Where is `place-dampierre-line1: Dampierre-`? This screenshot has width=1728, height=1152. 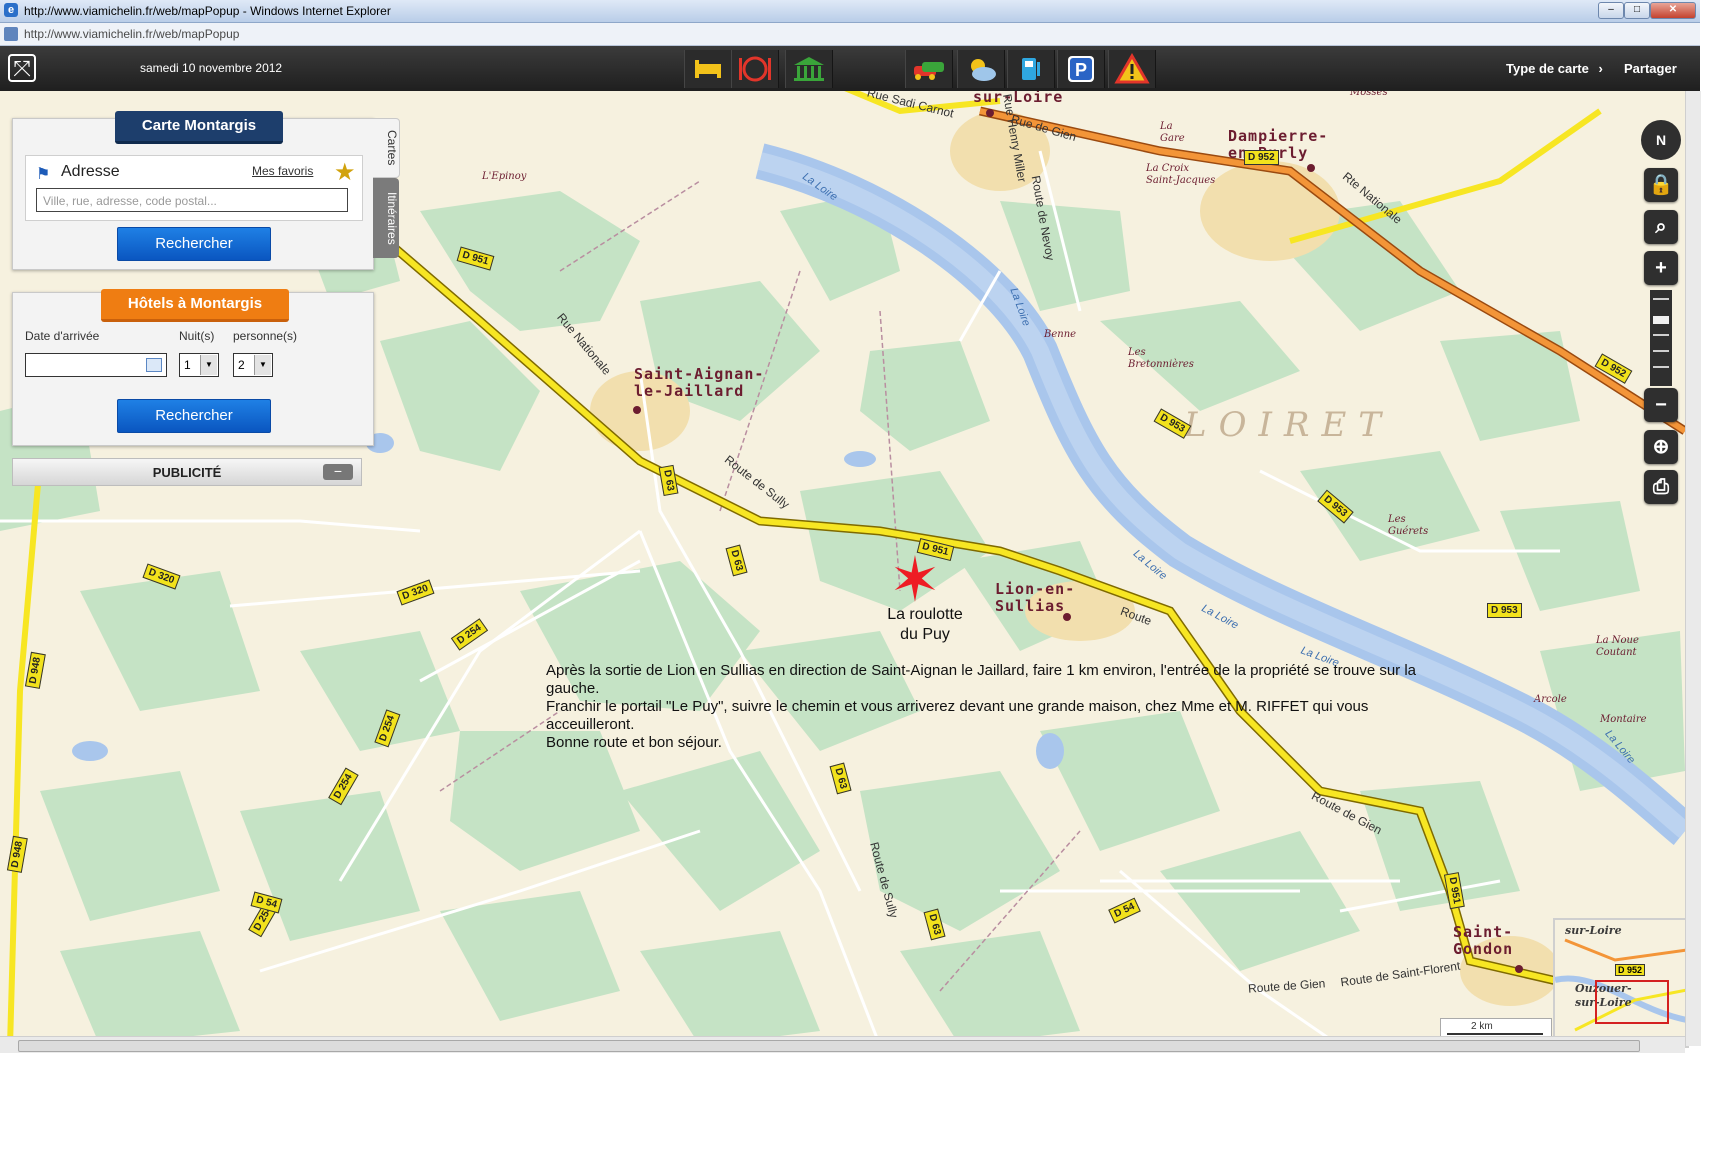 place-dampierre-line1: Dampierre- is located at coordinates (1278, 136).